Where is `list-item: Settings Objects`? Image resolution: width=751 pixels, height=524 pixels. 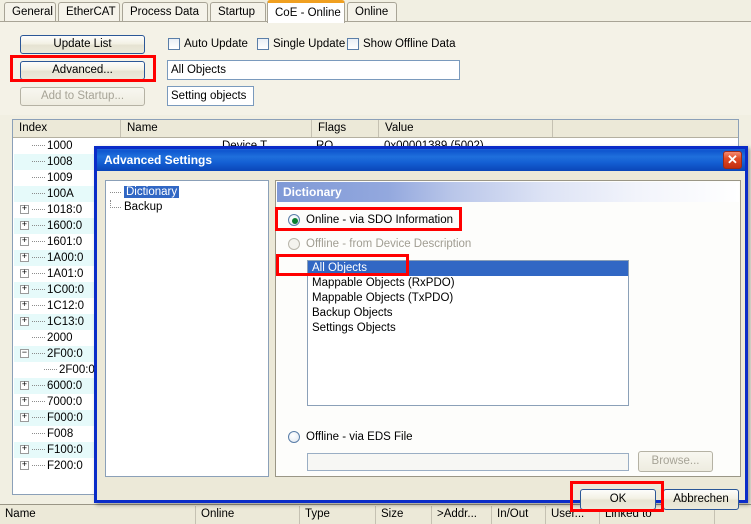 list-item: Settings Objects is located at coordinates (468, 328).